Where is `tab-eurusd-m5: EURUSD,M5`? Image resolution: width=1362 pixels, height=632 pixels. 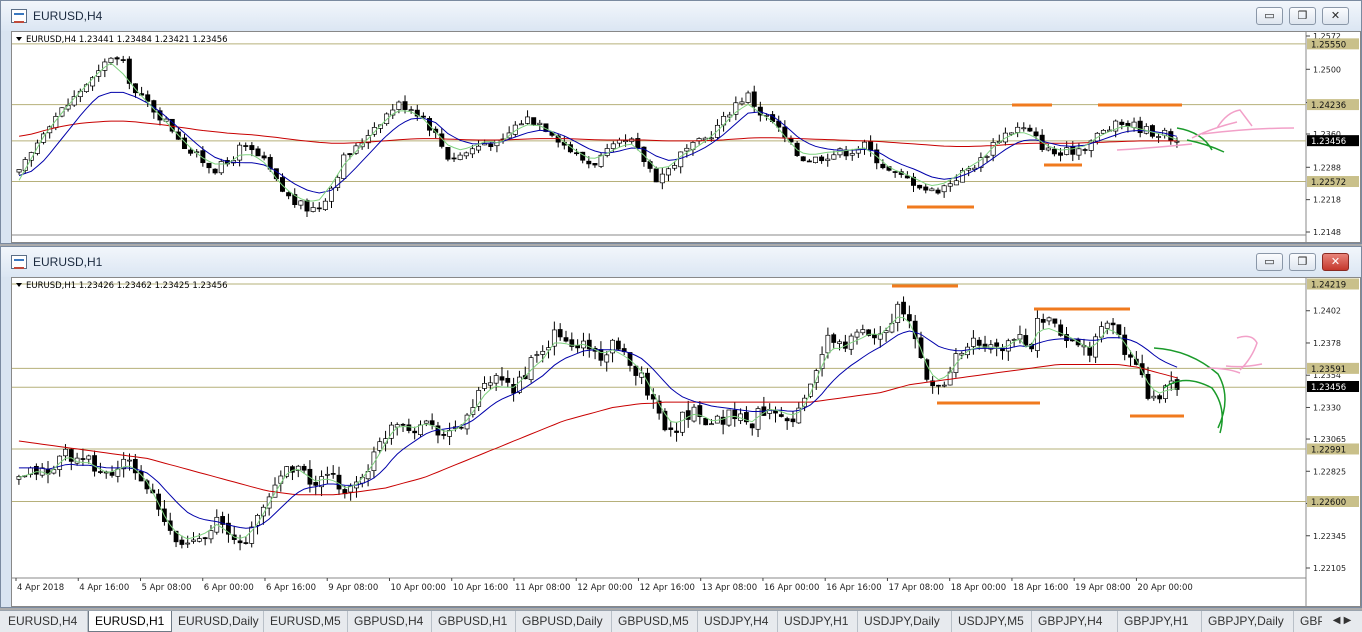
tab-eurusd-m5: EURUSD,M5 is located at coordinates (306, 621).